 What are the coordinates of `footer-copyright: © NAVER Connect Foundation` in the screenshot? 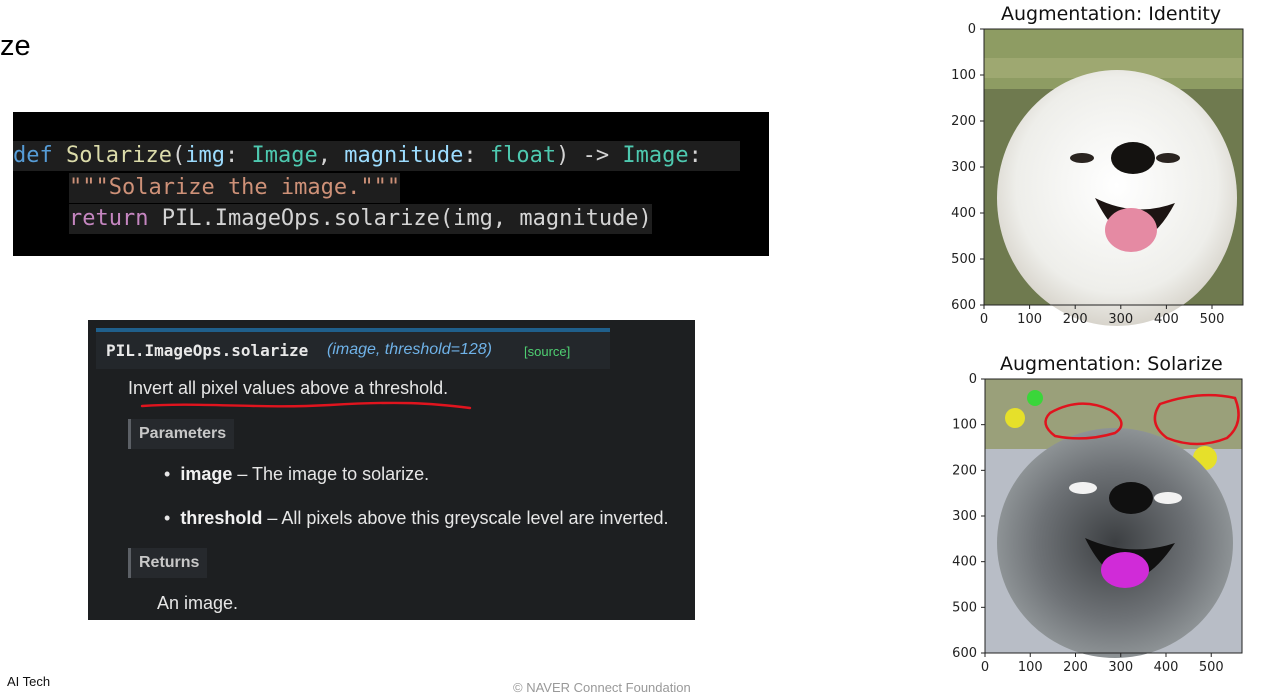 It's located at (602, 687).